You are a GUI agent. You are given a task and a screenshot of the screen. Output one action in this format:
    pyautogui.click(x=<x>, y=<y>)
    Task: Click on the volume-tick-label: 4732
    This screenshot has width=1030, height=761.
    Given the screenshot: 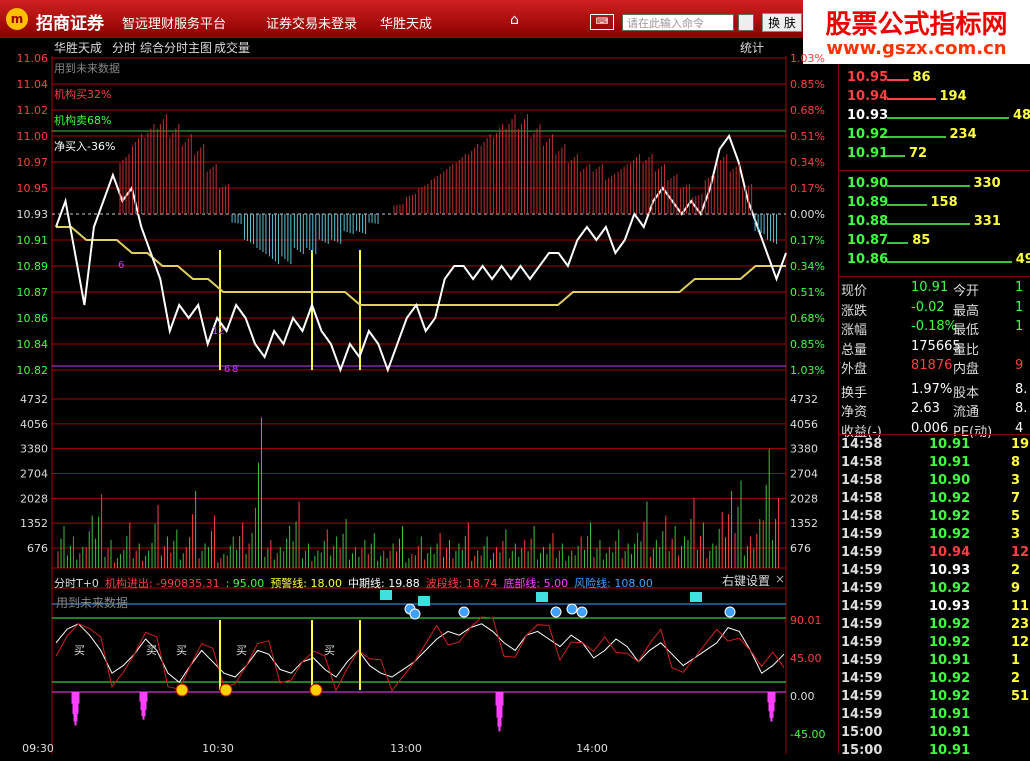 What is the action you would take?
    pyautogui.click(x=34, y=399)
    